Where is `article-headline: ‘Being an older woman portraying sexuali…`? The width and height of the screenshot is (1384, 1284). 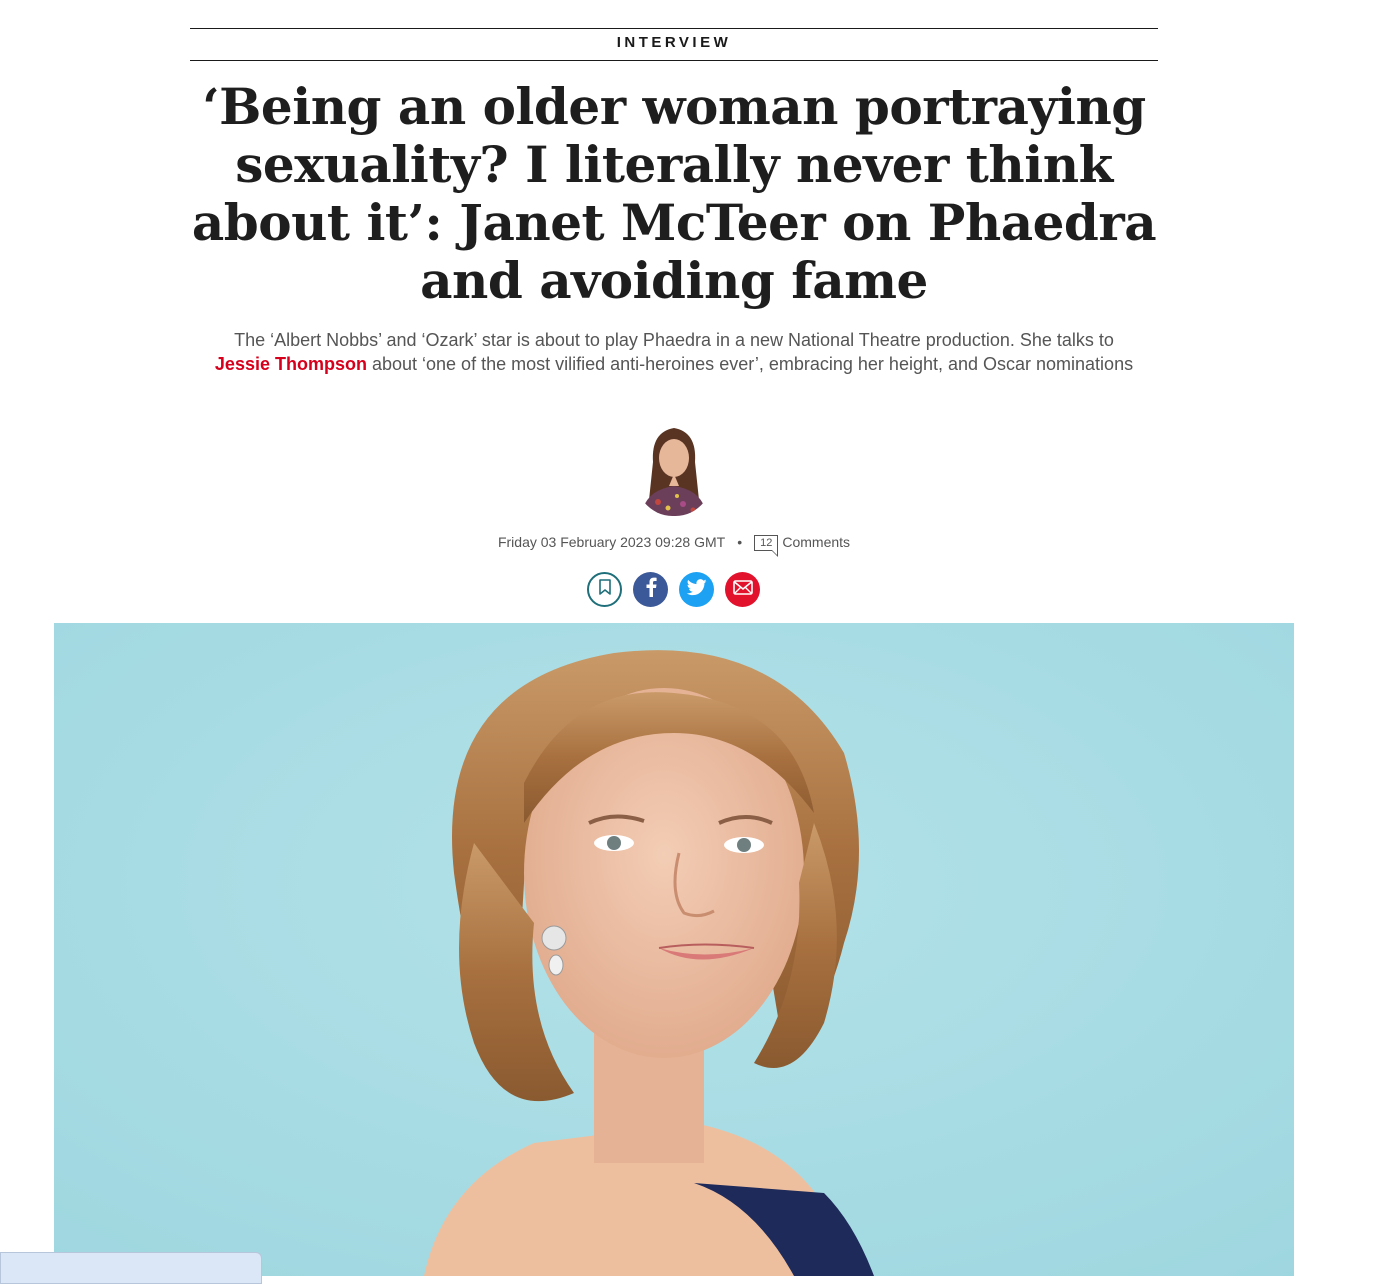 article-headline: ‘Being an older woman portraying sexuali… is located at coordinates (674, 193).